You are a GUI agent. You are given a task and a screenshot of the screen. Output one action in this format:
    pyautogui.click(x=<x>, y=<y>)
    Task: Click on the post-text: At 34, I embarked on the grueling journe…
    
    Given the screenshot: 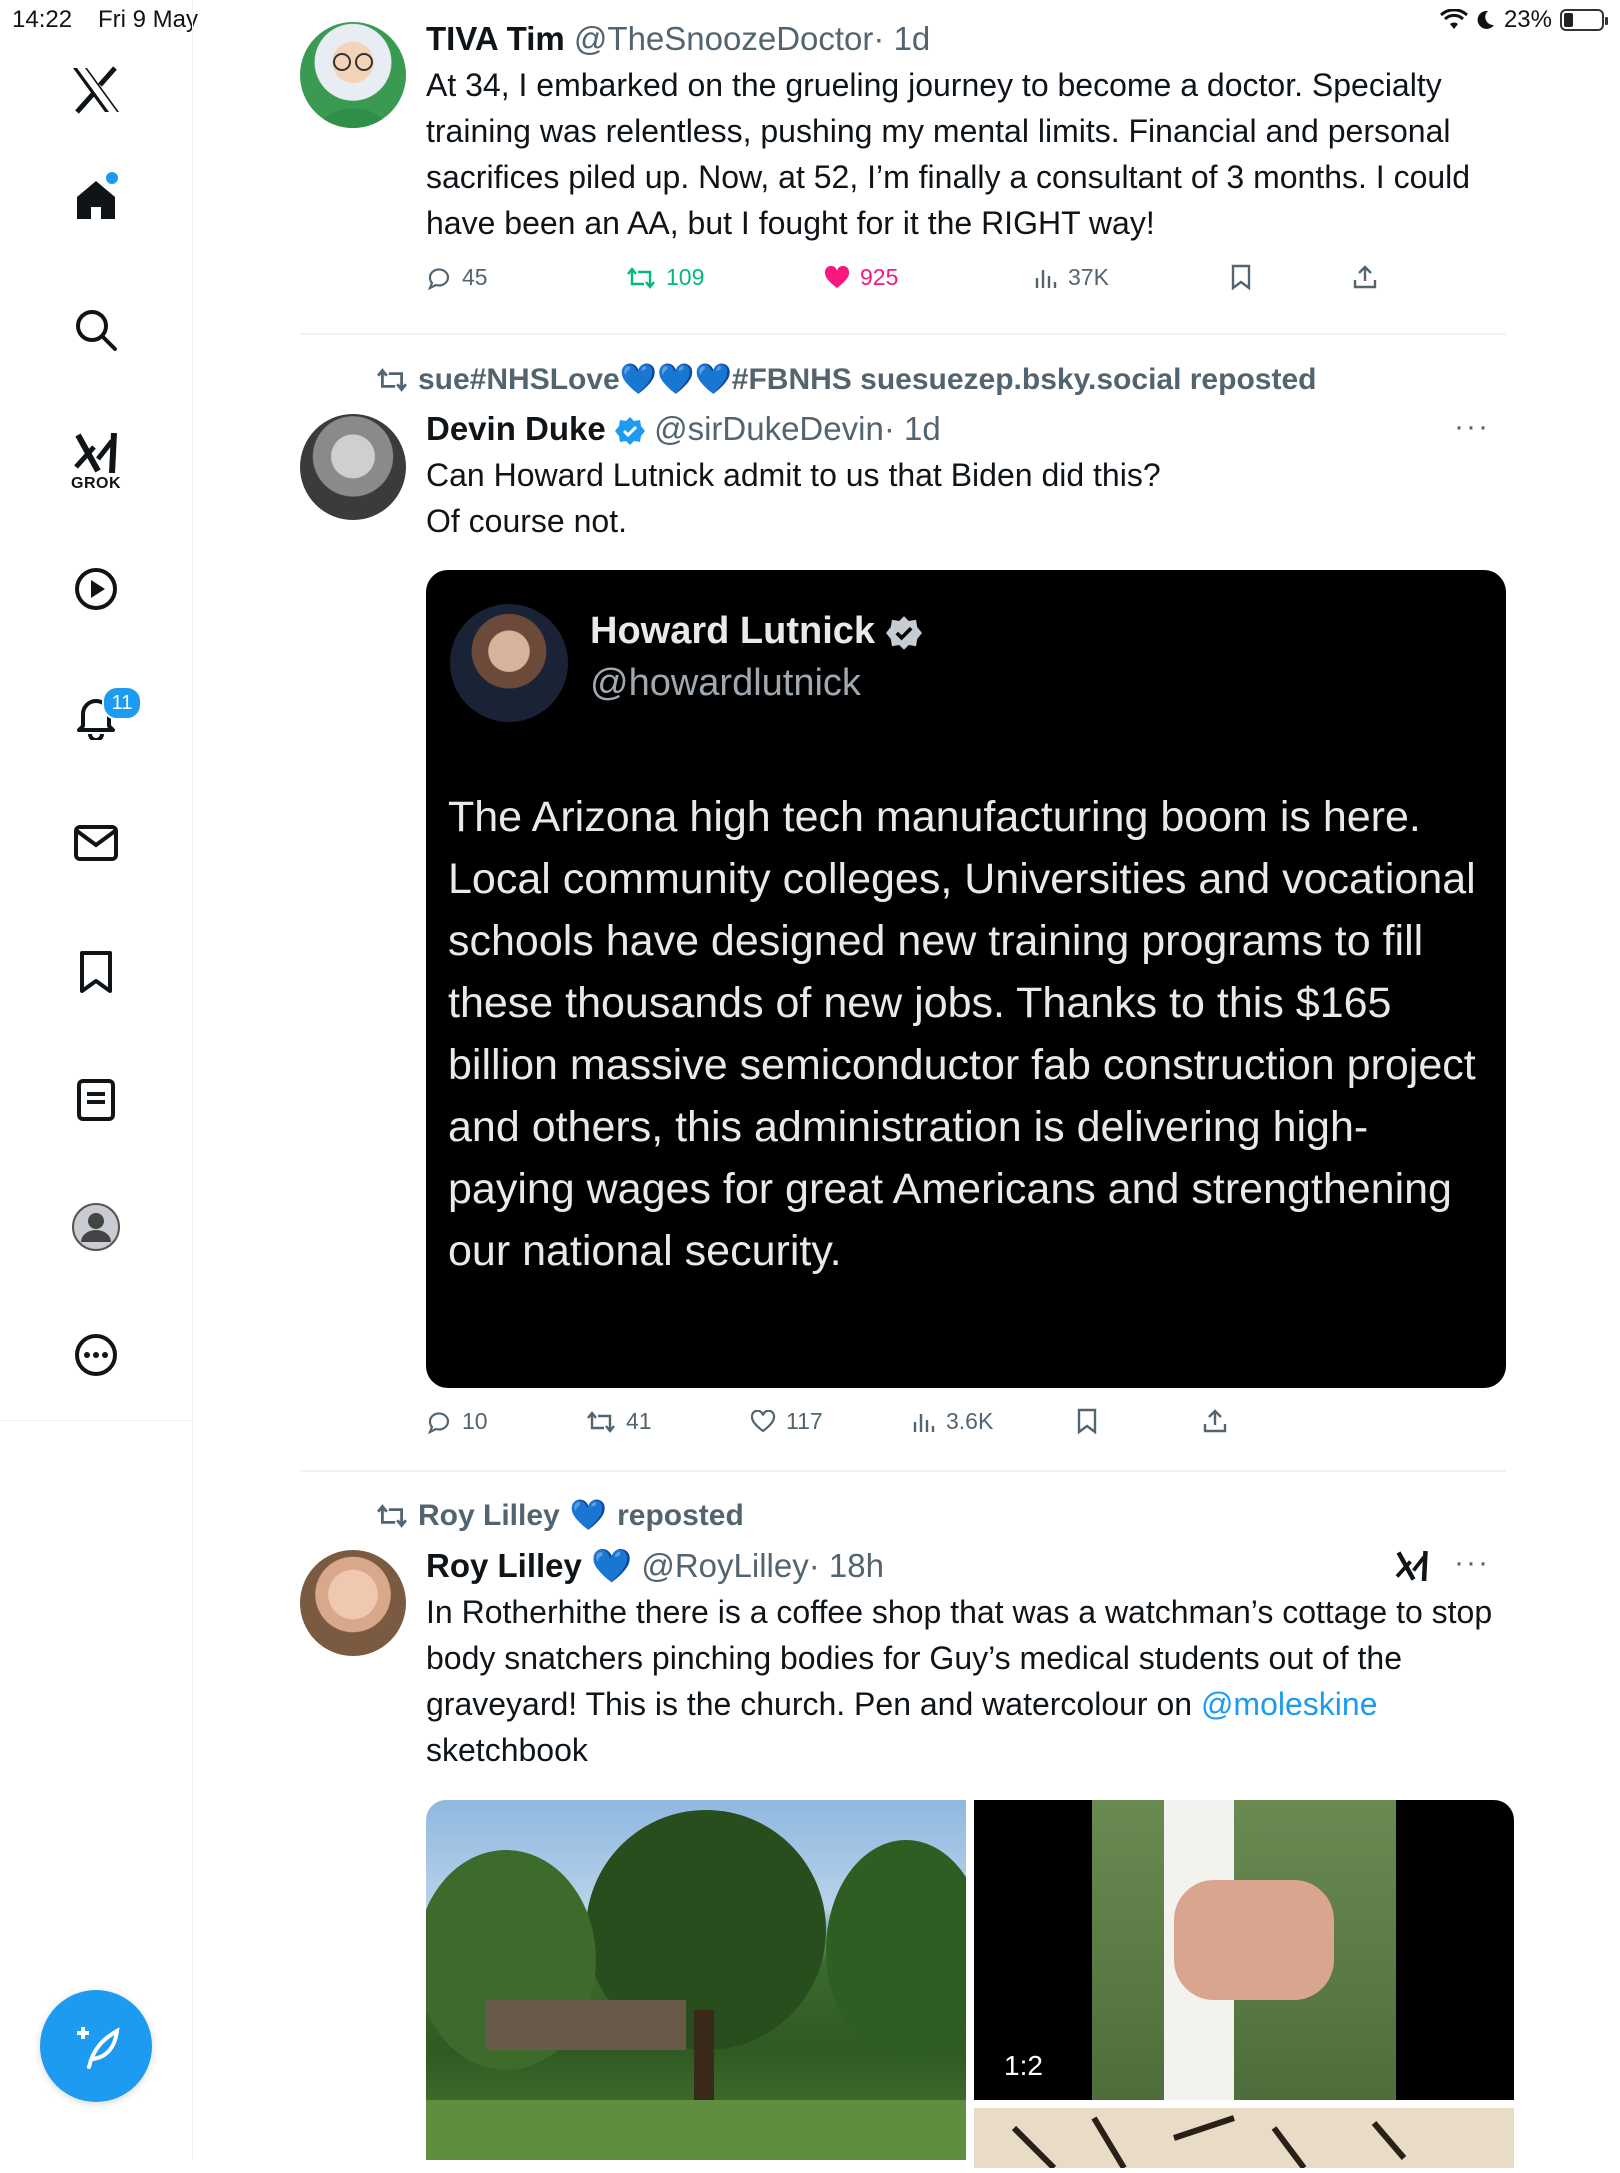 What is the action you would take?
    pyautogui.click(x=948, y=154)
    